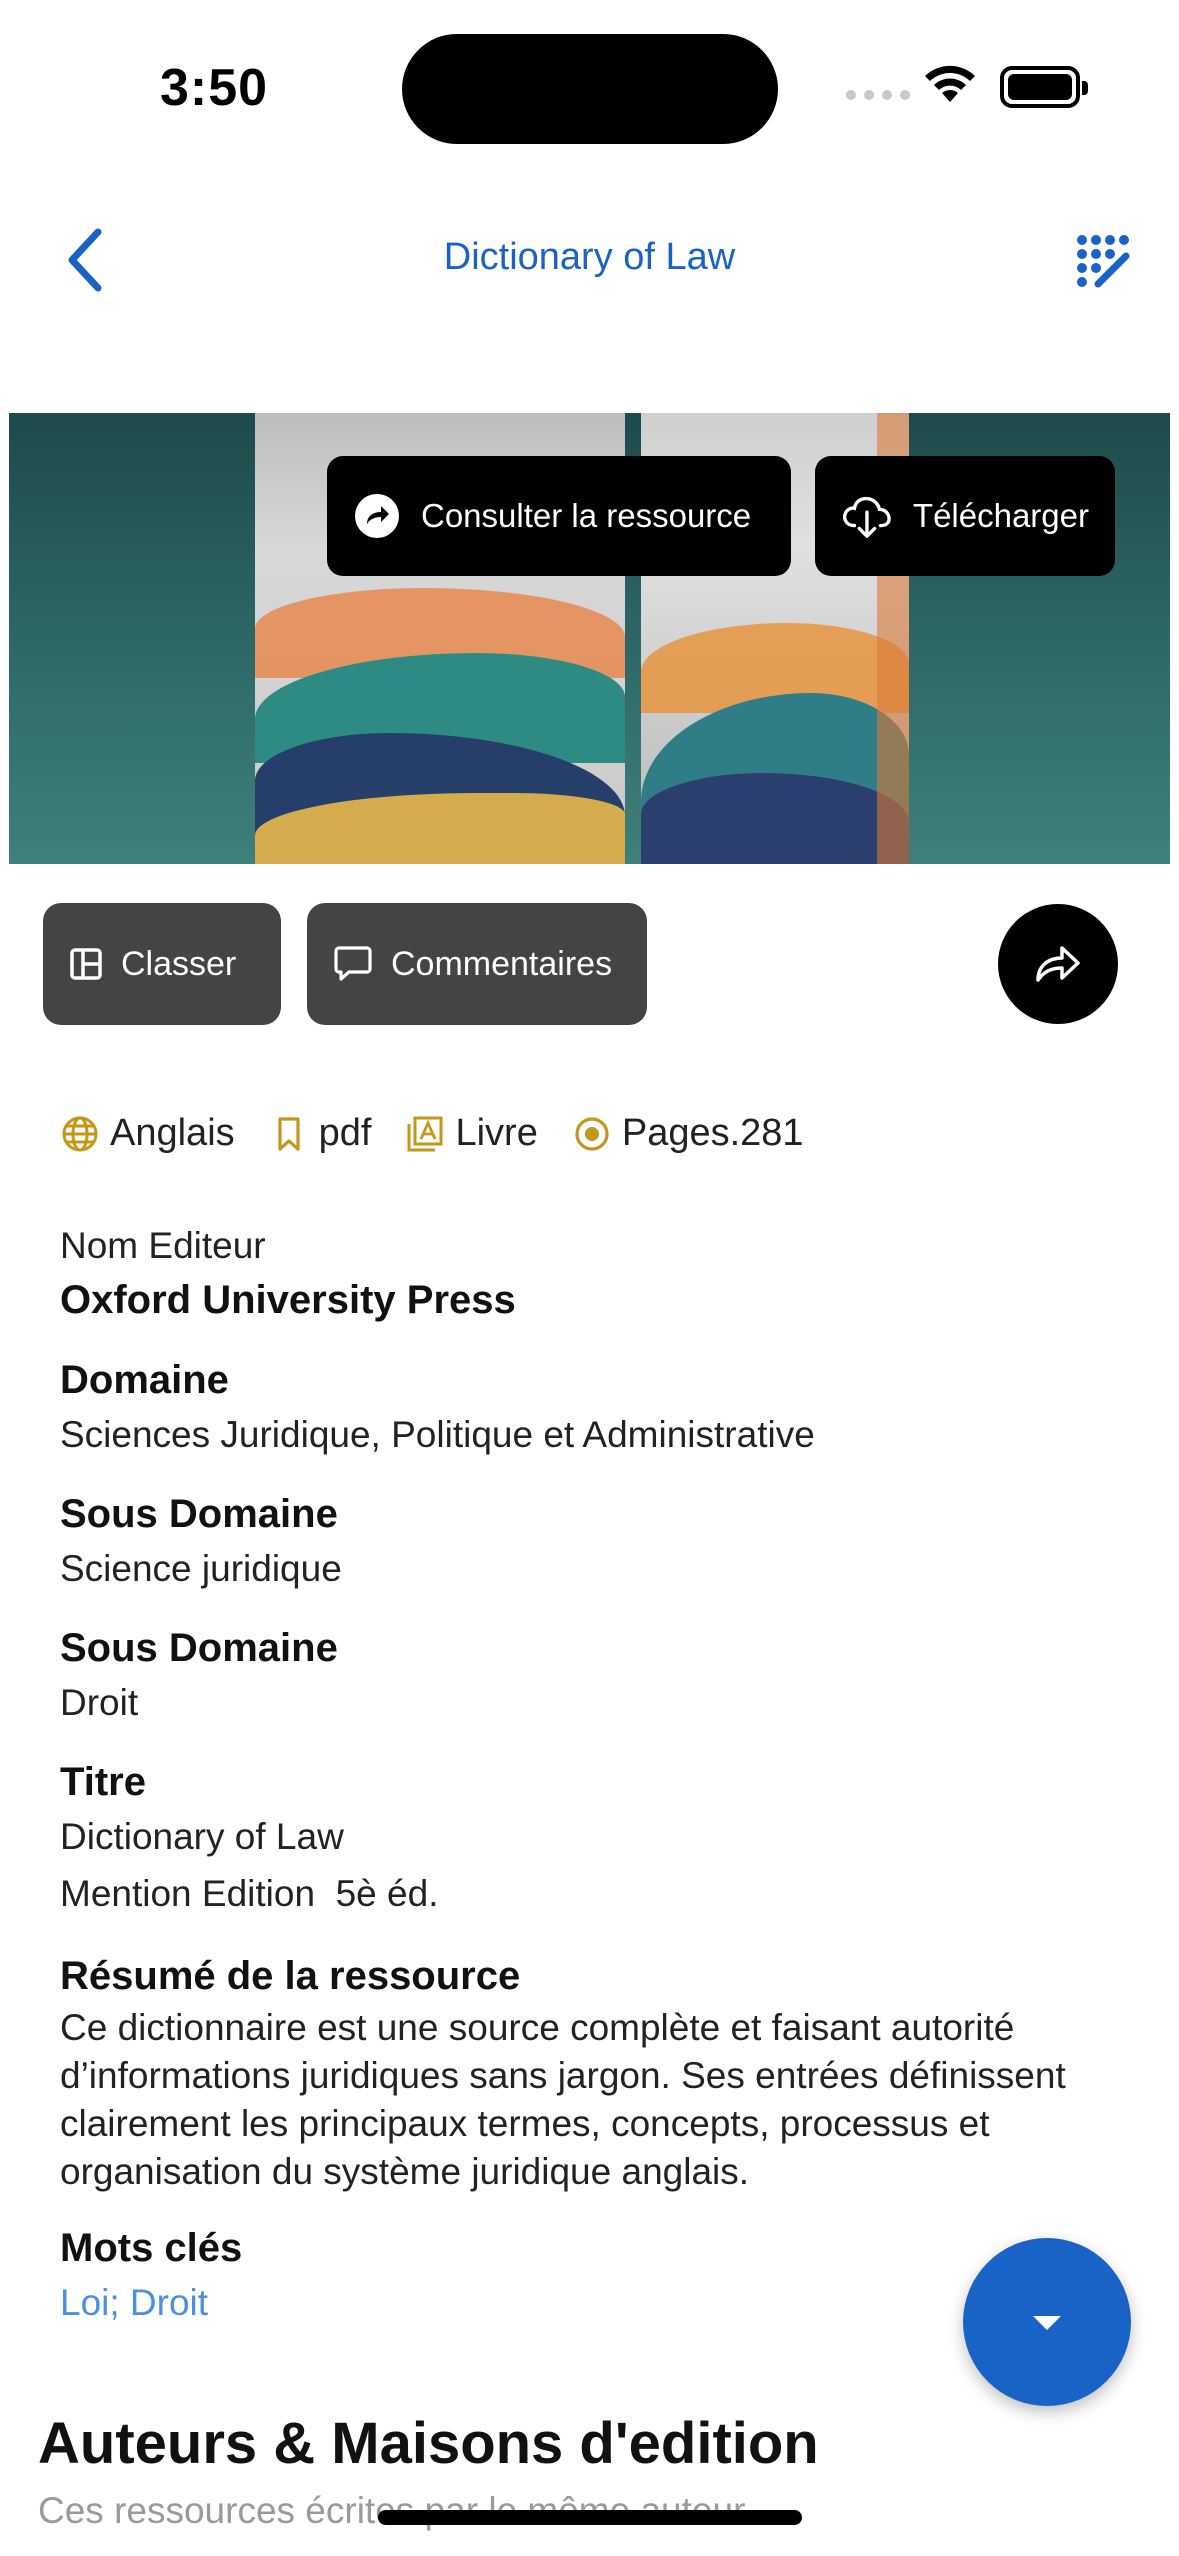 This screenshot has height=2556, width=1179. Describe the element at coordinates (425, 1133) in the screenshot. I see `book-font-icon` at that location.